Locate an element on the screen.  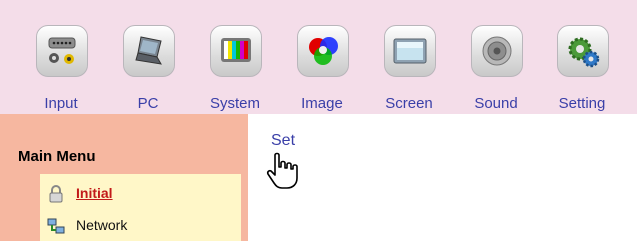
toolbar-label: Setting is located at coordinates (582, 103).